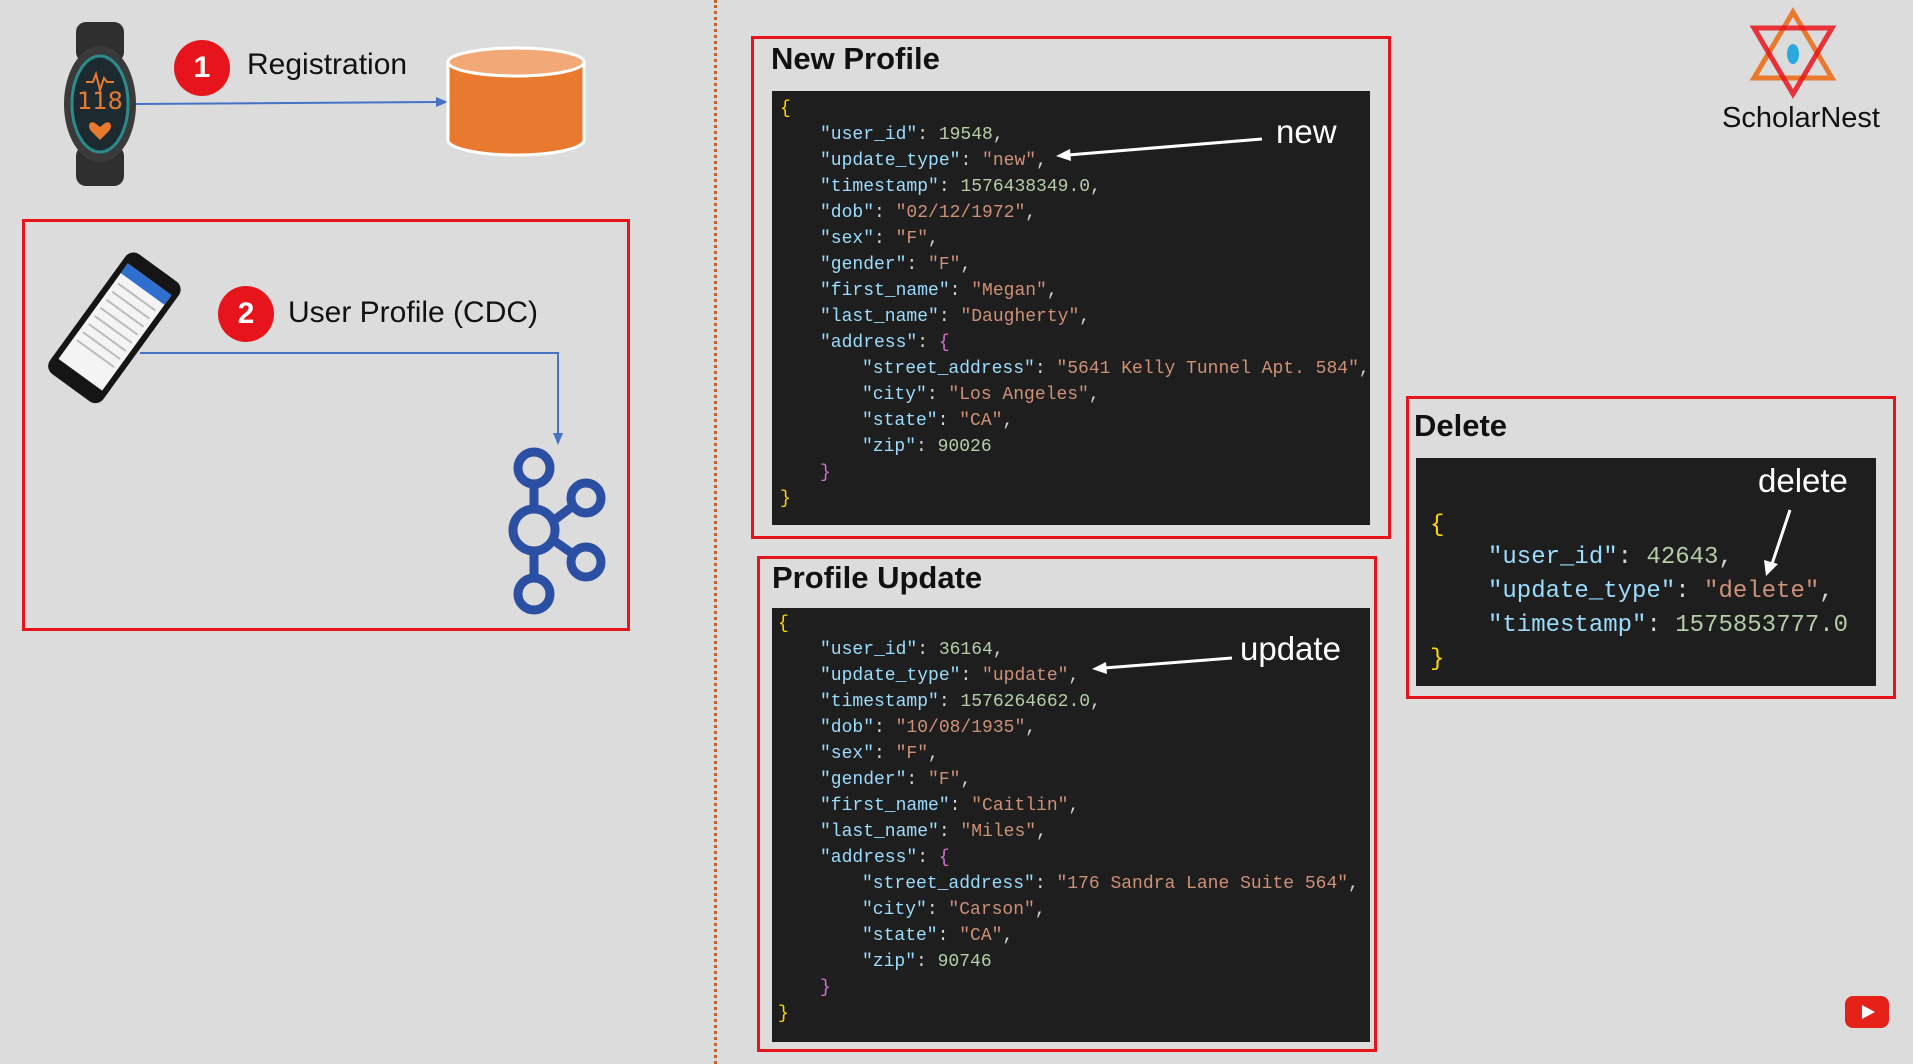 Image resolution: width=1913 pixels, height=1064 pixels. Describe the element at coordinates (1159, 149) in the screenshot. I see `new-annotation-arrow` at that location.